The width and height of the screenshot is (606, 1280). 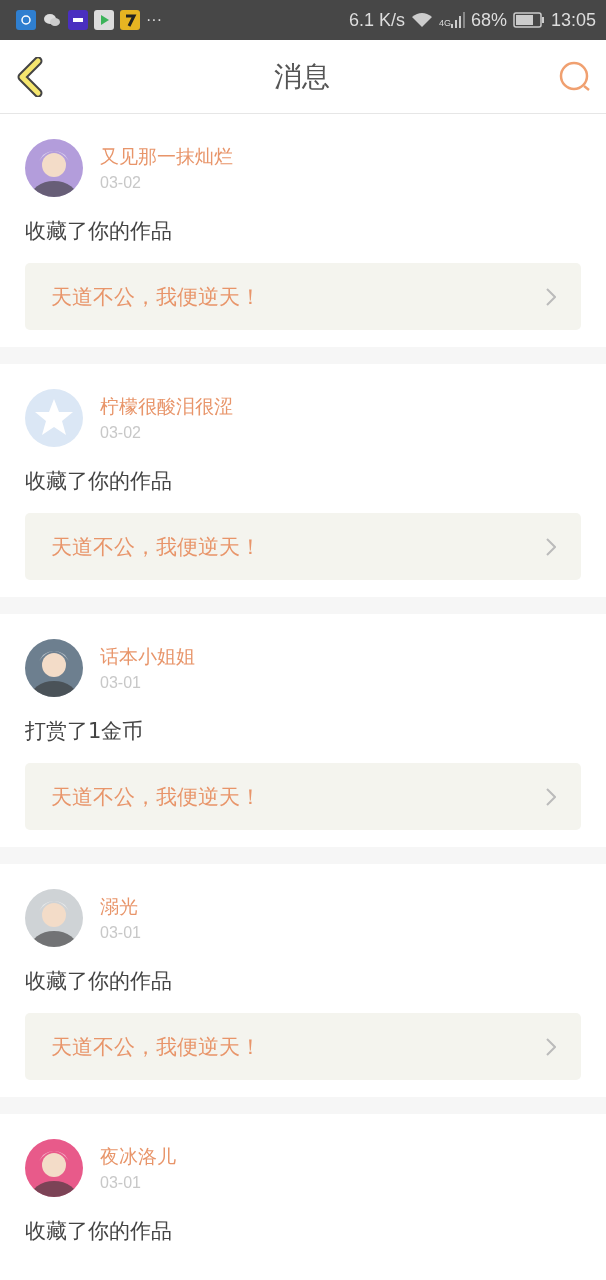 What do you see at coordinates (444, 22) in the screenshot?
I see `network-type: 4G` at bounding box center [444, 22].